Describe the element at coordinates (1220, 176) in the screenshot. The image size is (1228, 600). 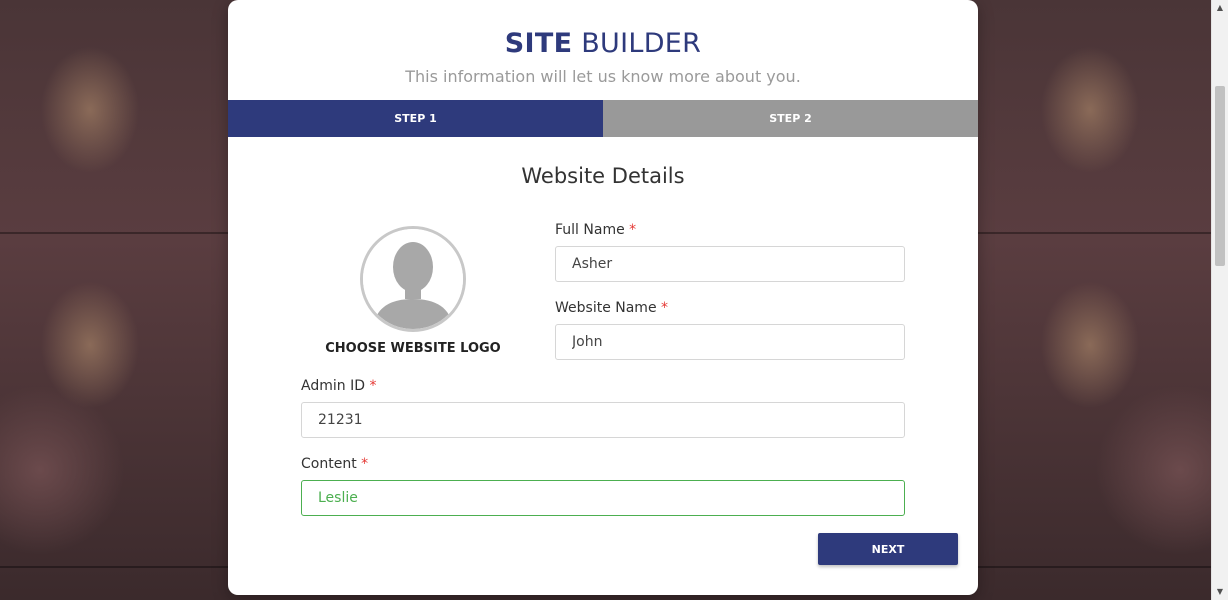
I see `scroll-thumb` at that location.